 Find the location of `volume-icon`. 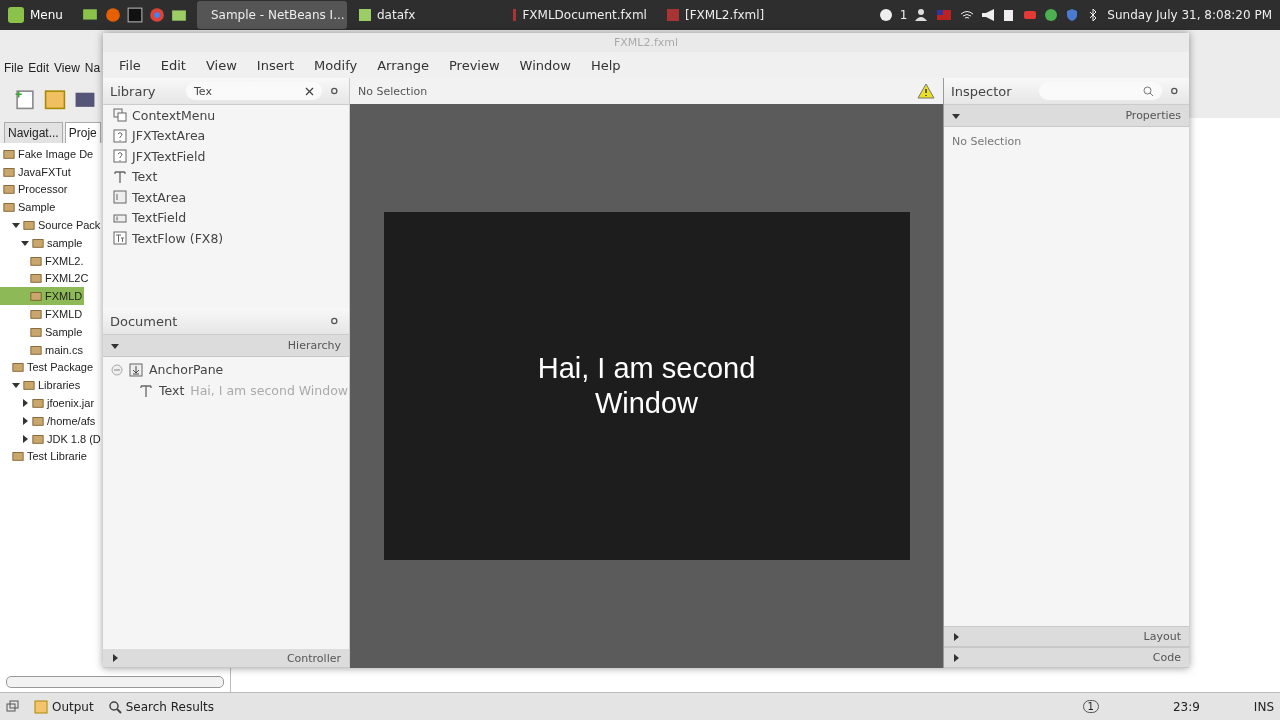

volume-icon is located at coordinates (988, 15).